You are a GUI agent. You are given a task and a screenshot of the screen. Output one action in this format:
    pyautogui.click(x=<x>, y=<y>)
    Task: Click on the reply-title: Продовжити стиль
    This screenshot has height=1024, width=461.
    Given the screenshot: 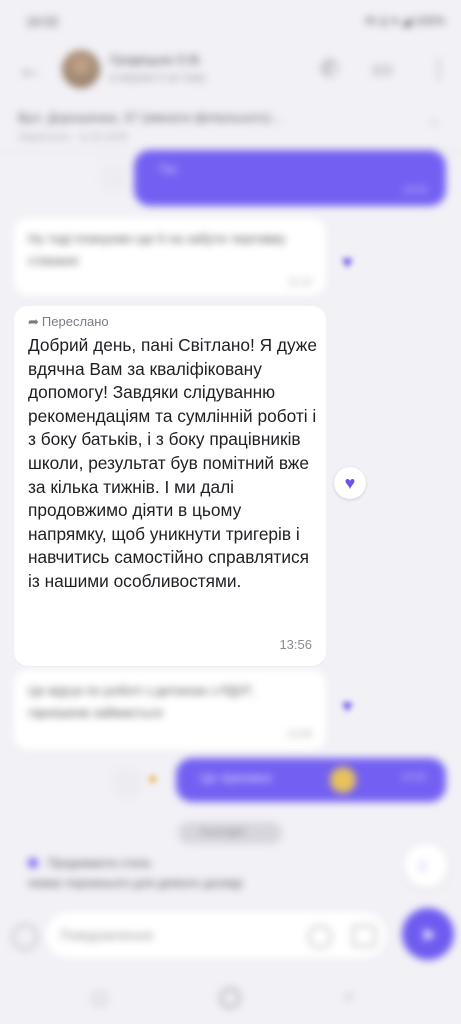 What is the action you would take?
    pyautogui.click(x=100, y=863)
    